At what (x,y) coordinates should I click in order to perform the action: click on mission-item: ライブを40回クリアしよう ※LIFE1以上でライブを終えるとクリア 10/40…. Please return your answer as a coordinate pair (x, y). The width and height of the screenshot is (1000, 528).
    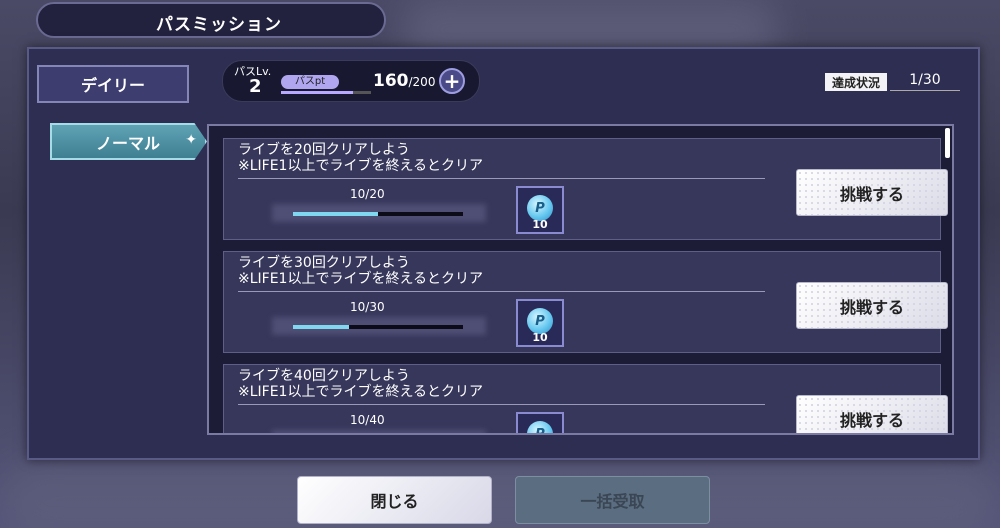
    Looking at the image, I should click on (585, 398).